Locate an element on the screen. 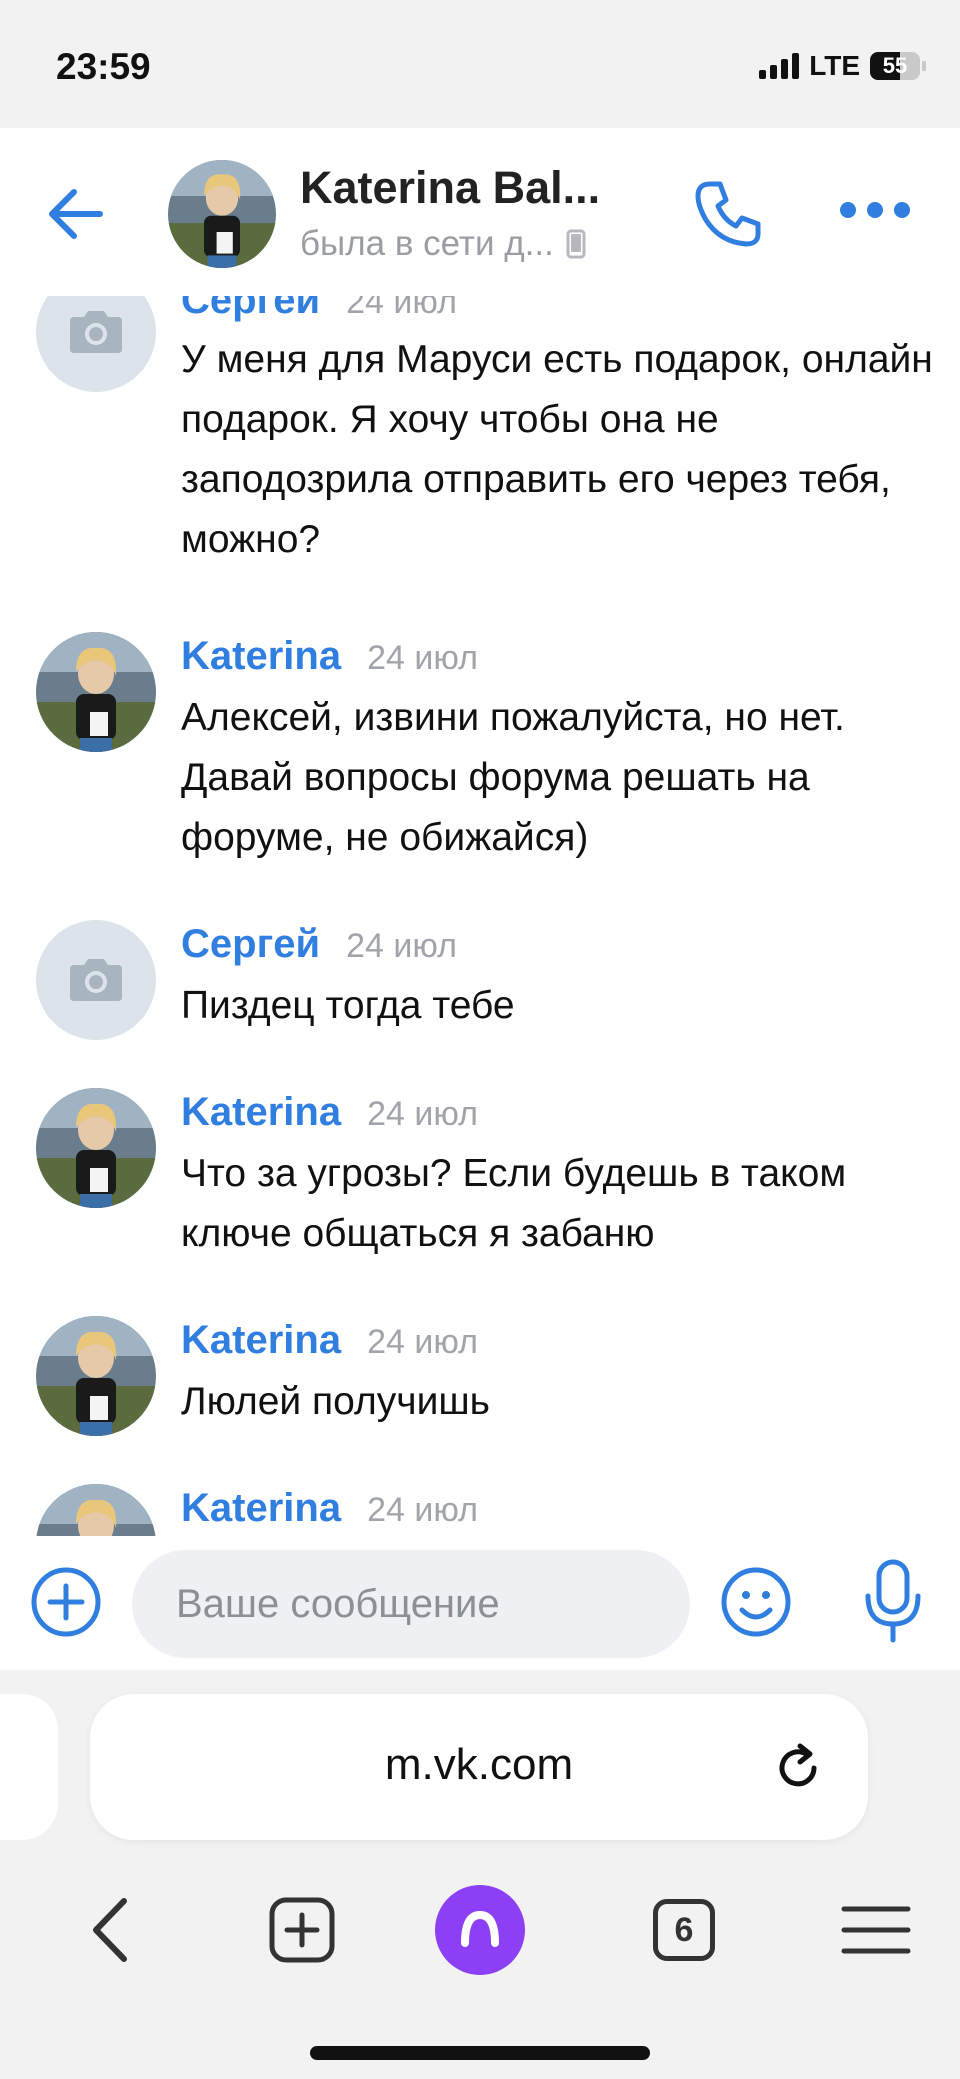 The height and width of the screenshot is (2079, 960). contact-avatar is located at coordinates (222, 214).